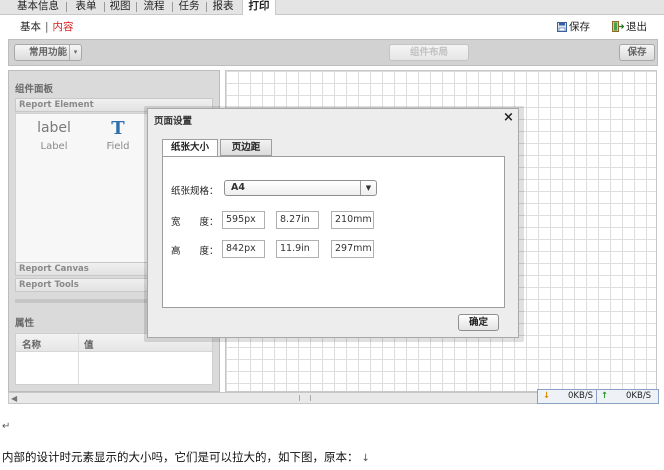  I want to click on width-label: 宽 度：, so click(195, 222).